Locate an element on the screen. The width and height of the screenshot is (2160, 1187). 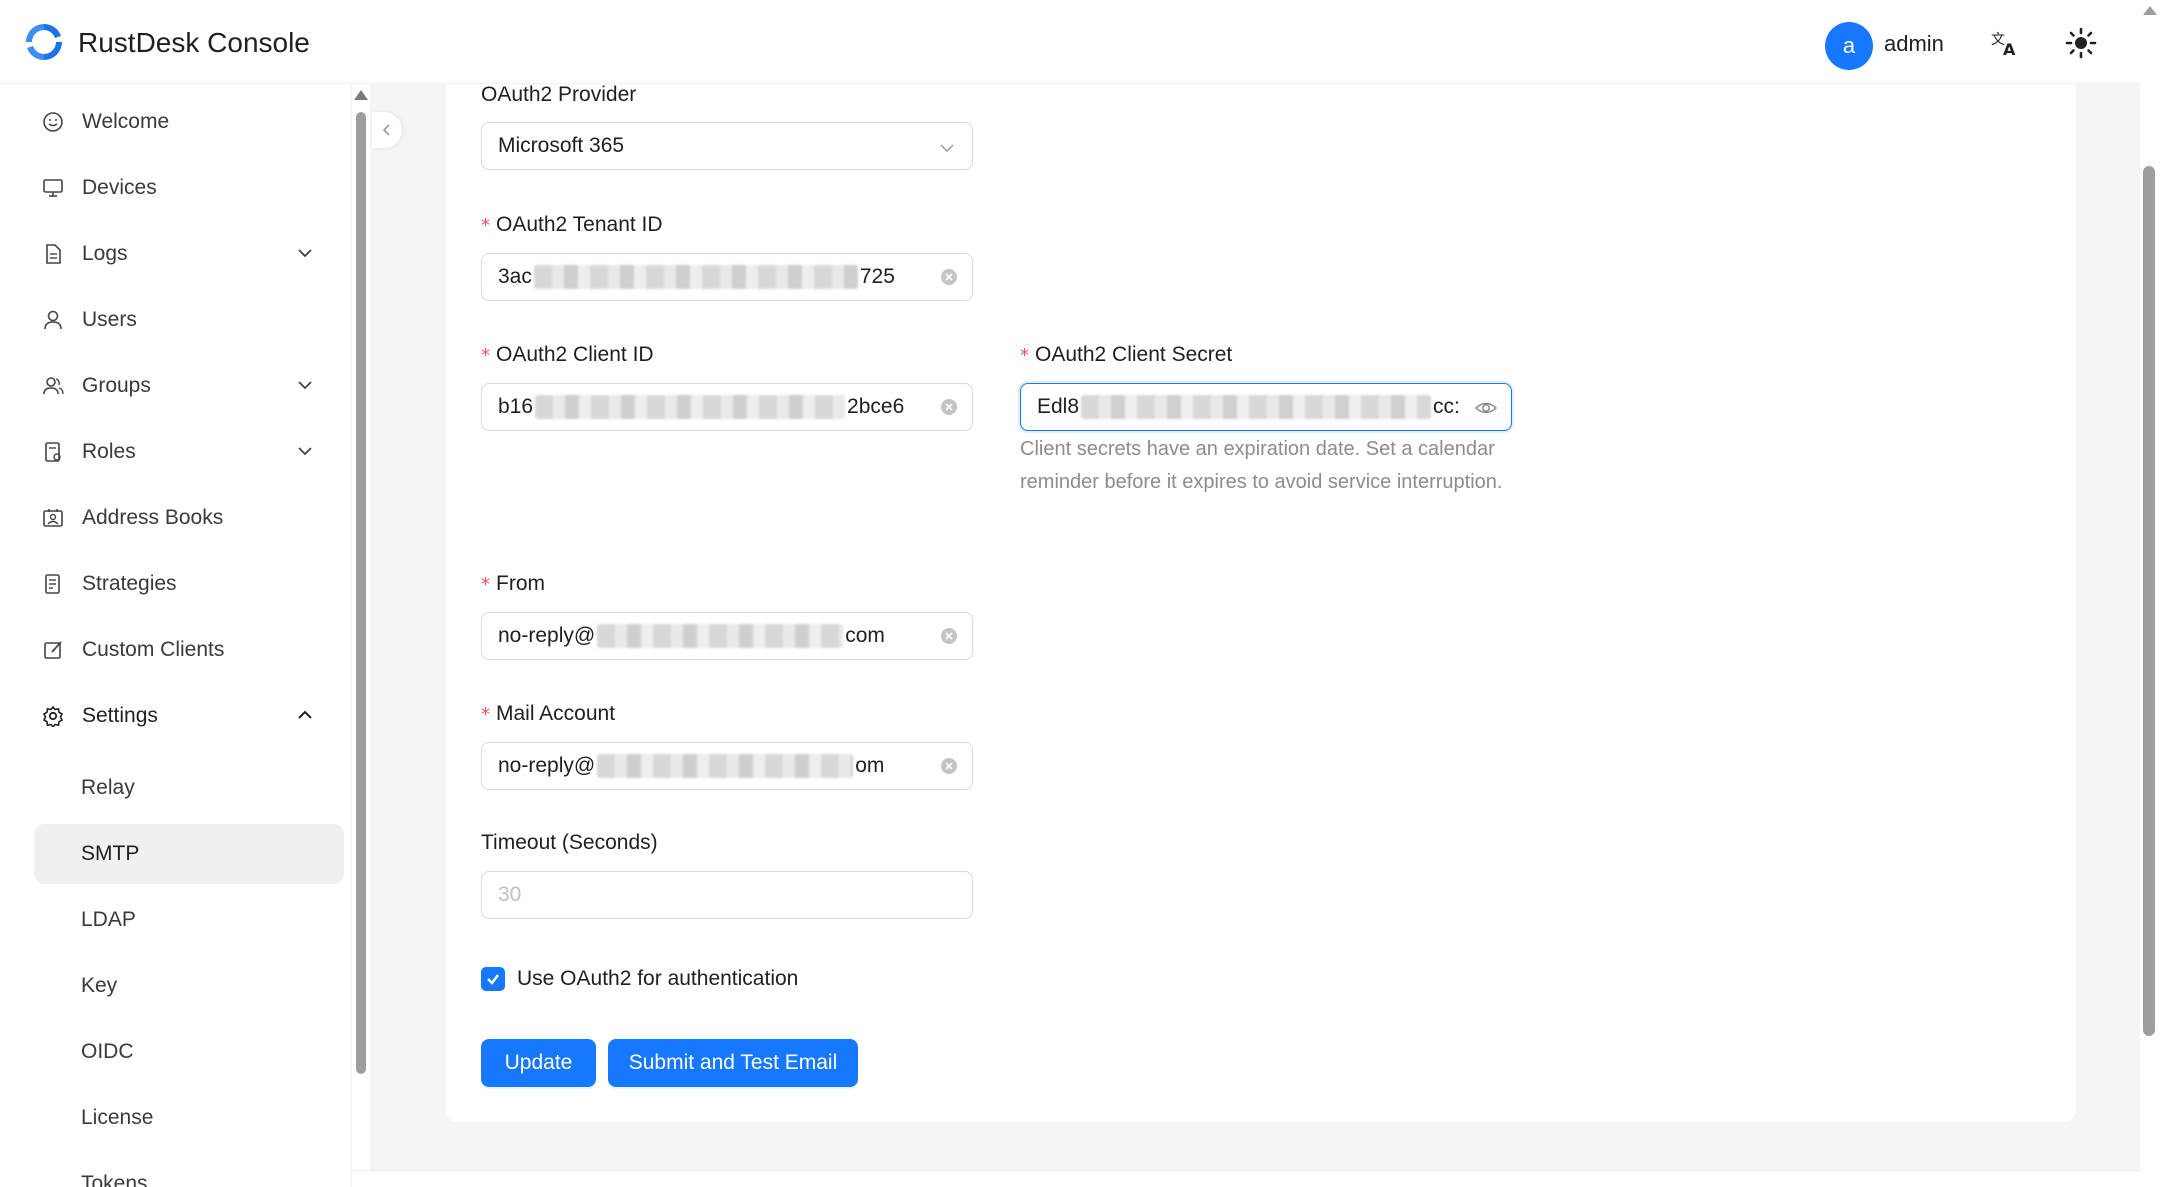
sidebar-subitem-relay: Relay is located at coordinates (189, 788).